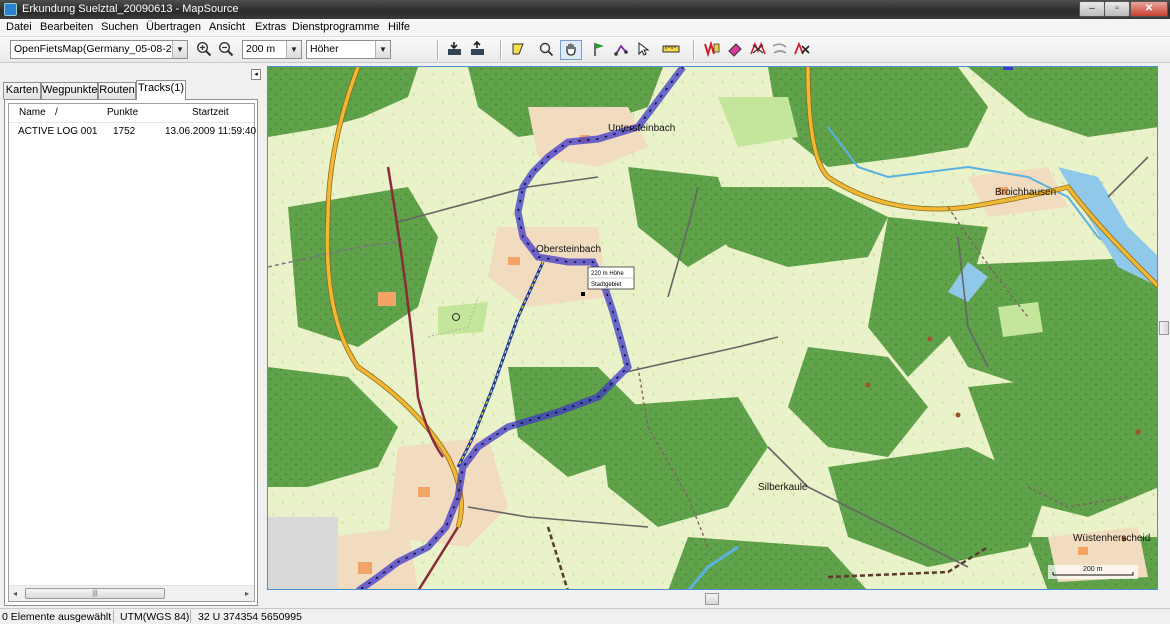  What do you see at coordinates (1149, 9) in the screenshot?
I see `close-button: ✕` at bounding box center [1149, 9].